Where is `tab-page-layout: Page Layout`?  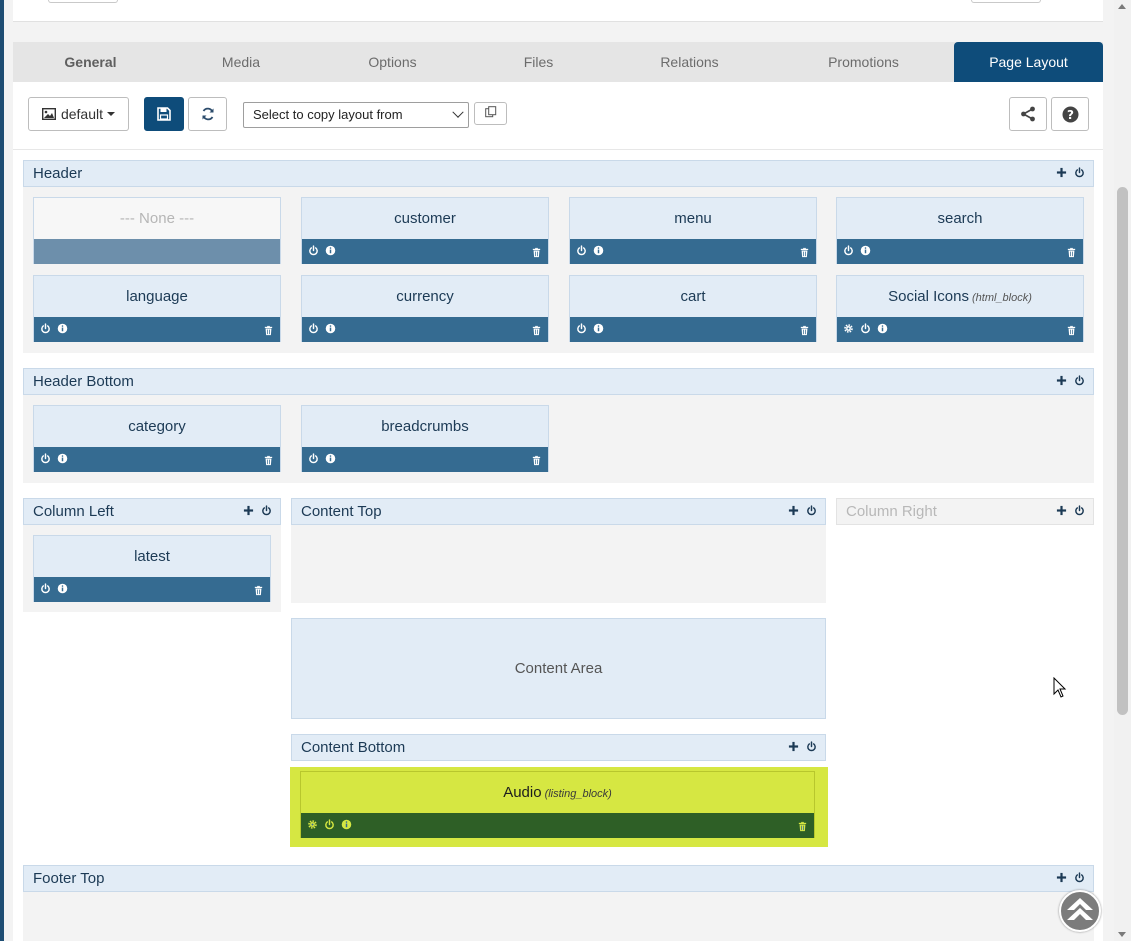 tab-page-layout: Page Layout is located at coordinates (1028, 62).